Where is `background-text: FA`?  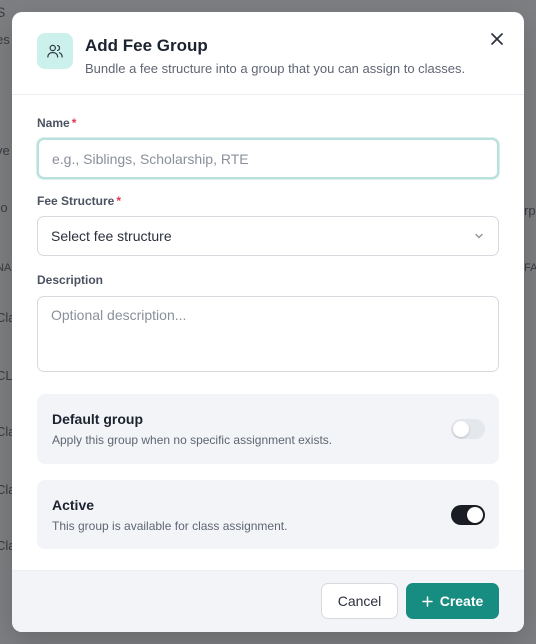
background-text: FA is located at coordinates (530, 268).